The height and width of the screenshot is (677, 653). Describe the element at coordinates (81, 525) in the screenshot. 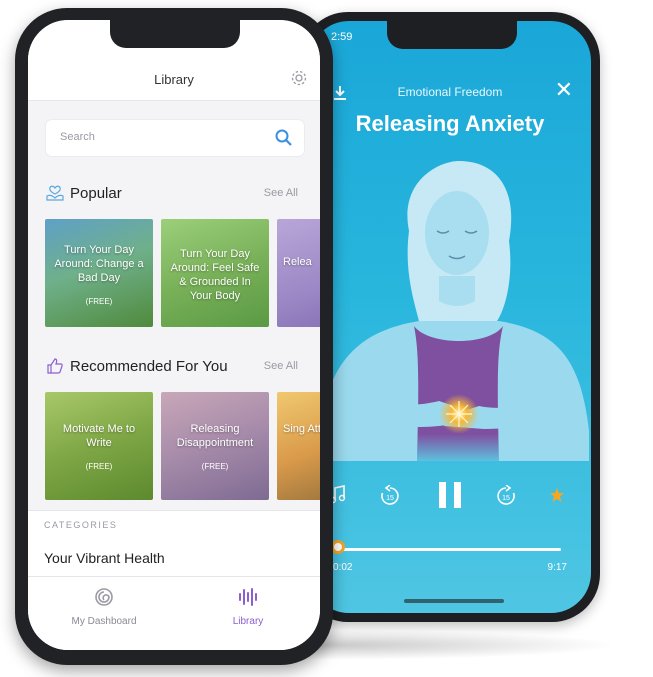

I see `categories-label: CATEGORIES` at that location.